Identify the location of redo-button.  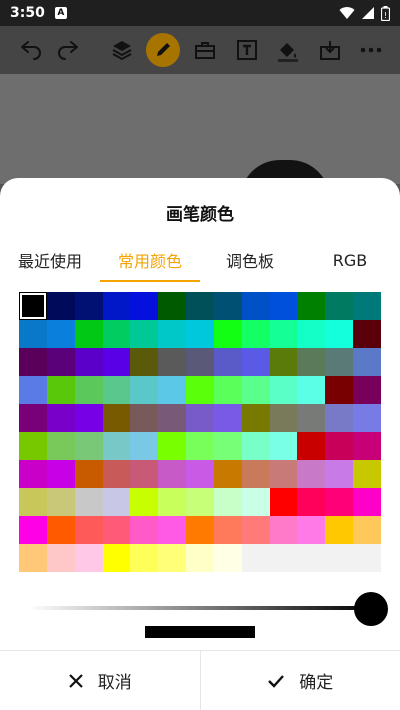
(71, 50).